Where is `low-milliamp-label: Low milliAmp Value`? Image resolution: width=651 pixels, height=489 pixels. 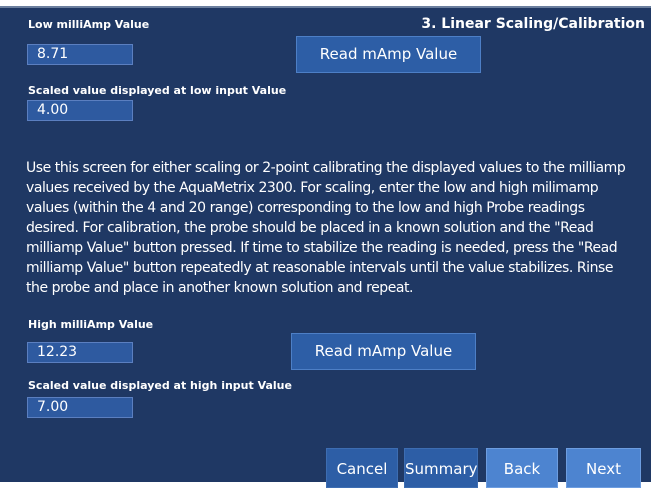
low-milliamp-label: Low milliAmp Value is located at coordinates (89, 24).